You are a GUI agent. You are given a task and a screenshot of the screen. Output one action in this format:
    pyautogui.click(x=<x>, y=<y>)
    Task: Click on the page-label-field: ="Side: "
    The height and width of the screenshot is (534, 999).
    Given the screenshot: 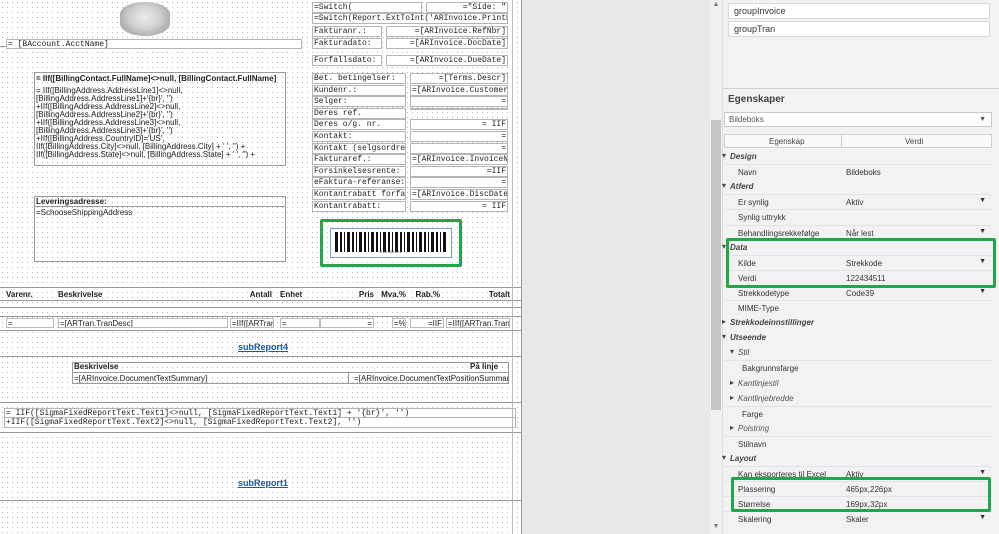 What is the action you would take?
    pyautogui.click(x=467, y=7)
    